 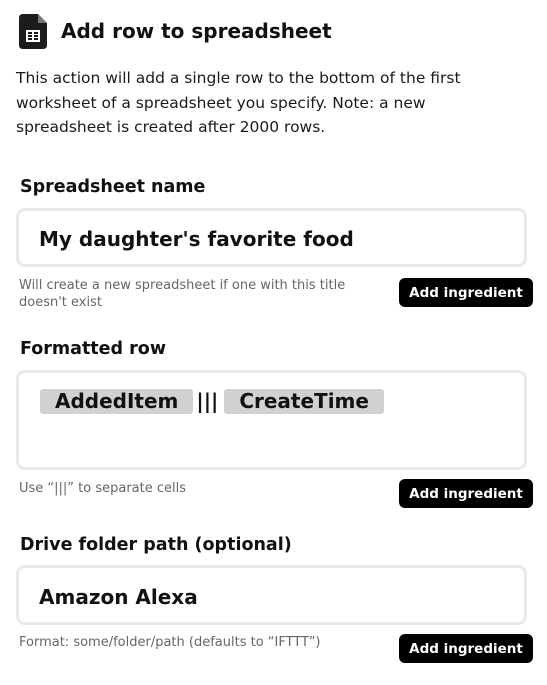 What do you see at coordinates (118, 597) in the screenshot?
I see `drive-folder-path-value: Amazon Alexa` at bounding box center [118, 597].